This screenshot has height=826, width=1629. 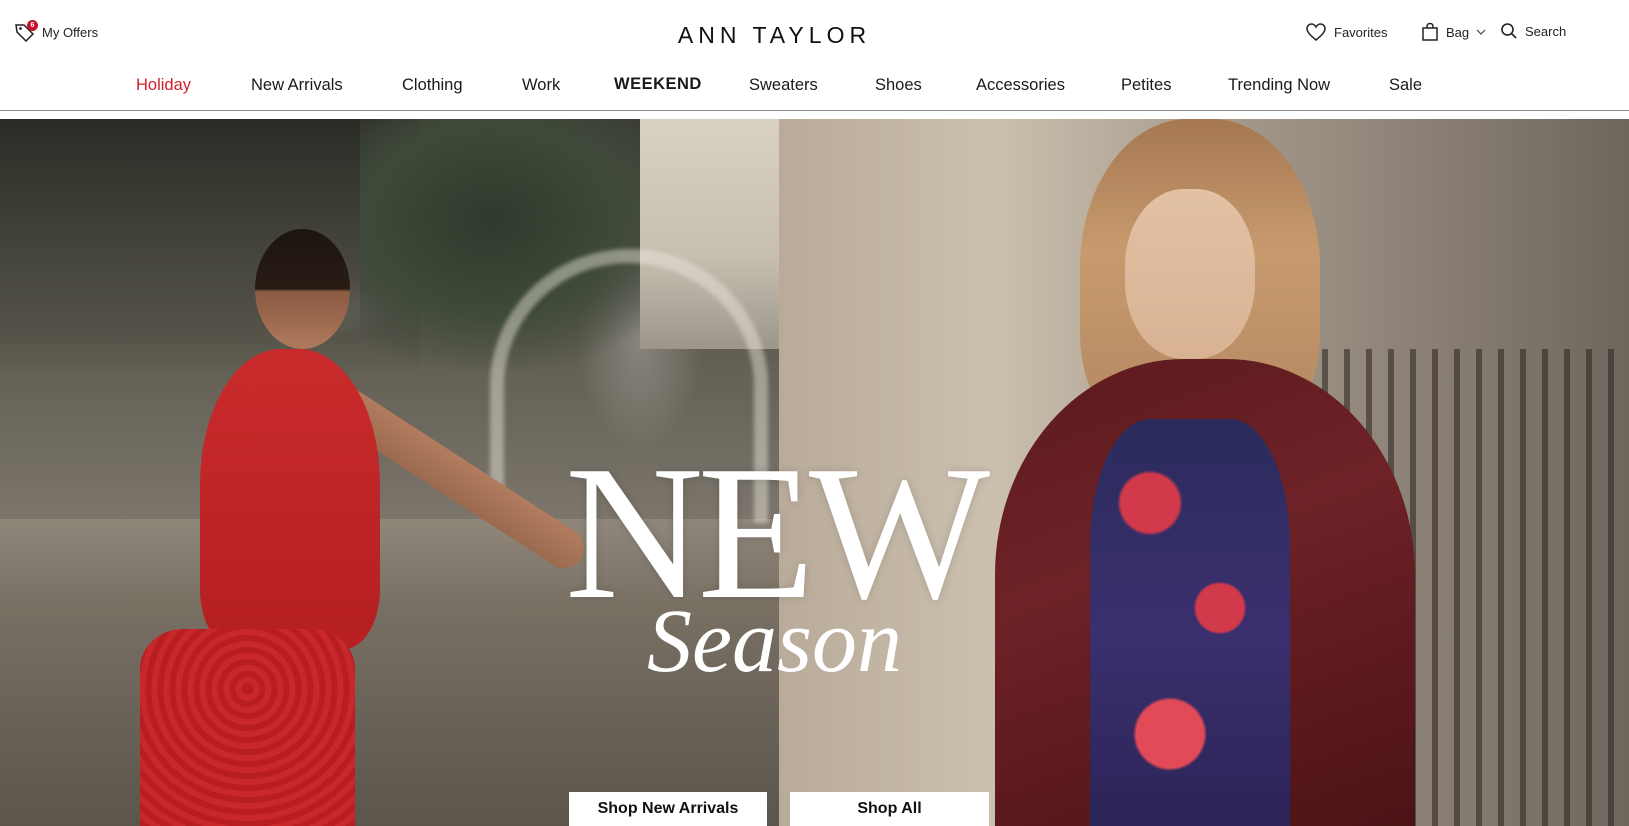 I want to click on search-link: Search, so click(x=1533, y=31).